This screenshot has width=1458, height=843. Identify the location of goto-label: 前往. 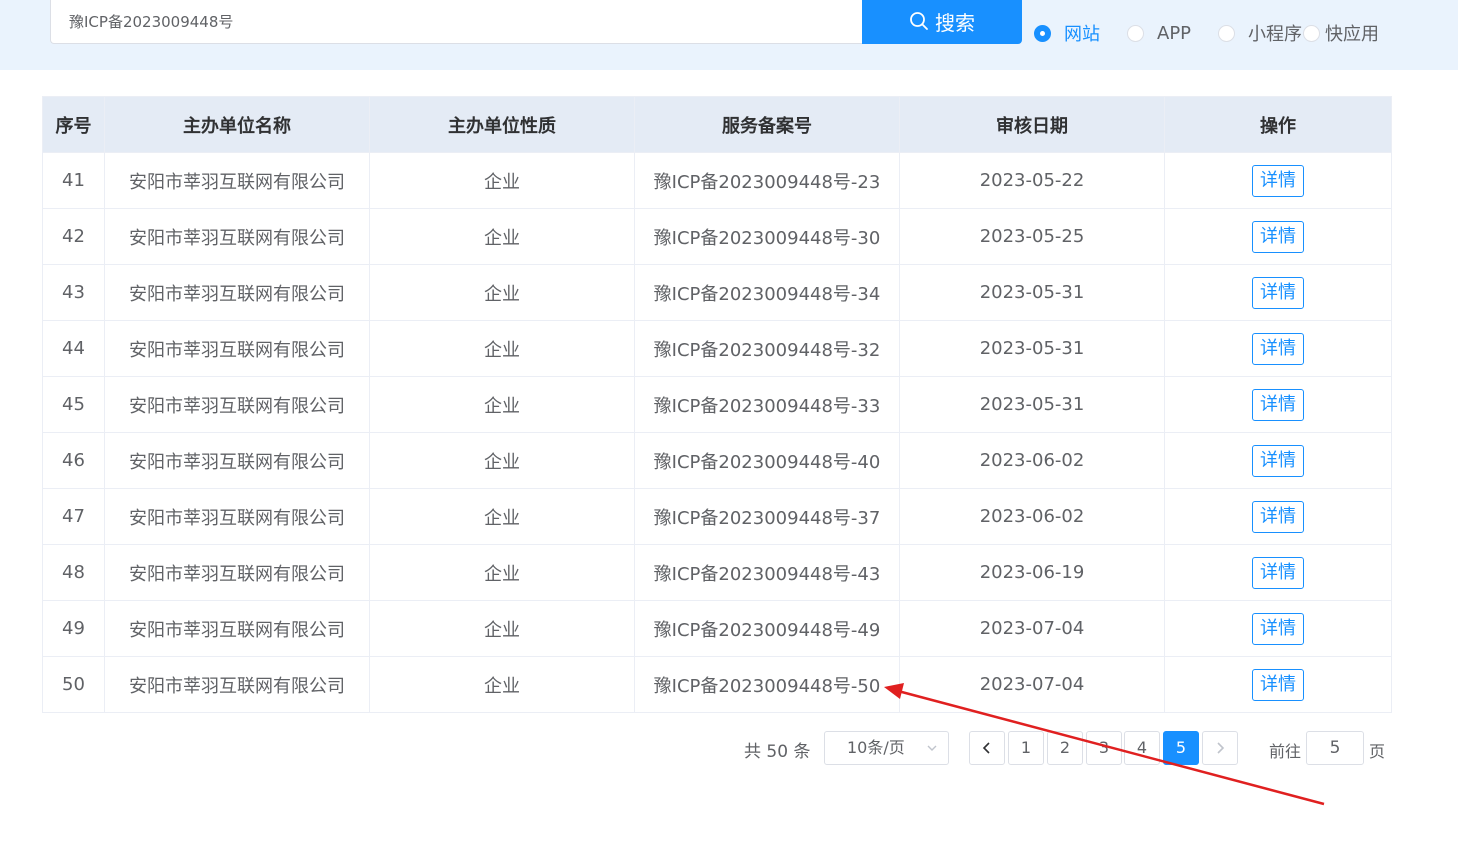
(1285, 751).